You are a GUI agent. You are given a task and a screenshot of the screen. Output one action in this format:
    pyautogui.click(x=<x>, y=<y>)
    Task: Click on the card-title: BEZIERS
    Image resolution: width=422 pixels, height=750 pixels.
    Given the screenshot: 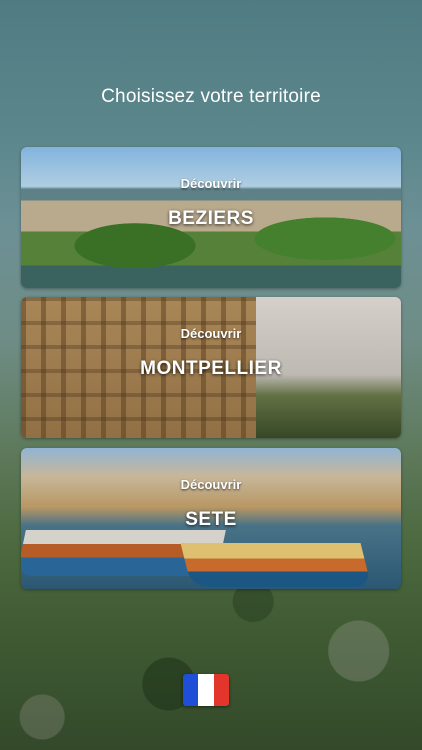 What is the action you would take?
    pyautogui.click(x=211, y=218)
    